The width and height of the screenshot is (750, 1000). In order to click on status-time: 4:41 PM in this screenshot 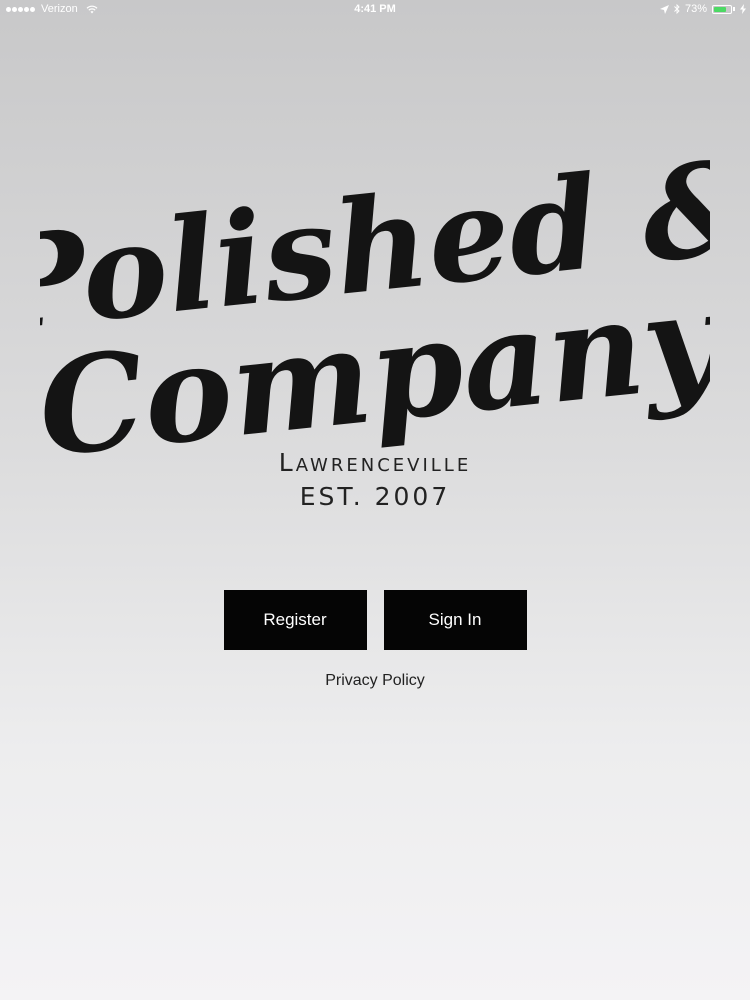, I will do `click(375, 9)`.